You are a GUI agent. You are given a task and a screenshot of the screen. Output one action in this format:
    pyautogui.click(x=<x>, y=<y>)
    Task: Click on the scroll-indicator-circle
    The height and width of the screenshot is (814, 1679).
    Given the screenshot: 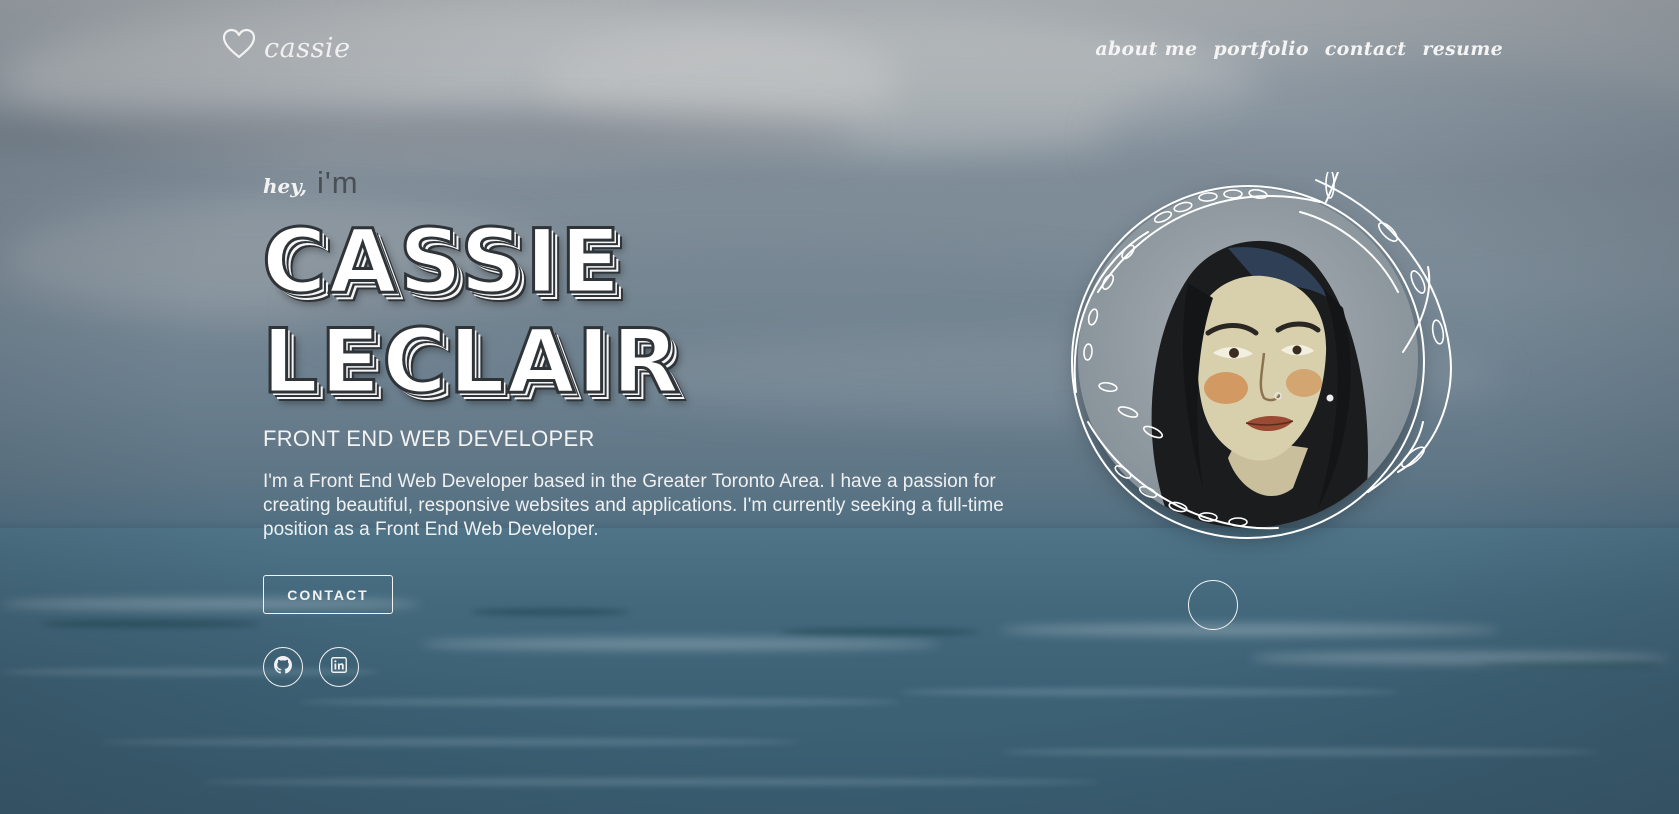 What is the action you would take?
    pyautogui.click(x=1213, y=605)
    